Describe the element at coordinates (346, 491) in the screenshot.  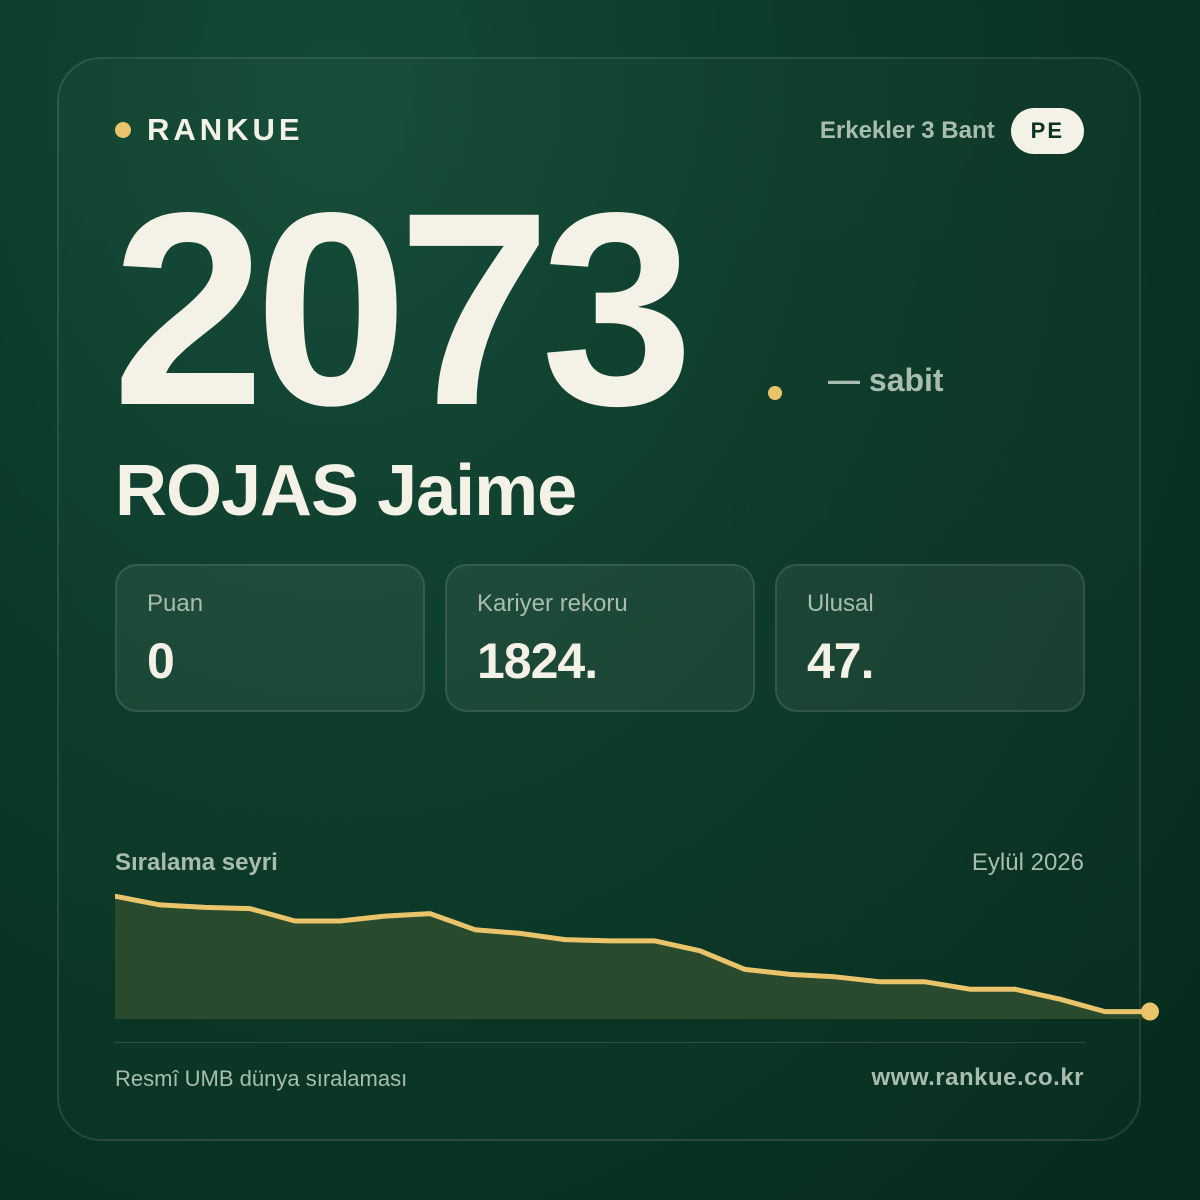
I see `player-name: ROJAS Jaime` at that location.